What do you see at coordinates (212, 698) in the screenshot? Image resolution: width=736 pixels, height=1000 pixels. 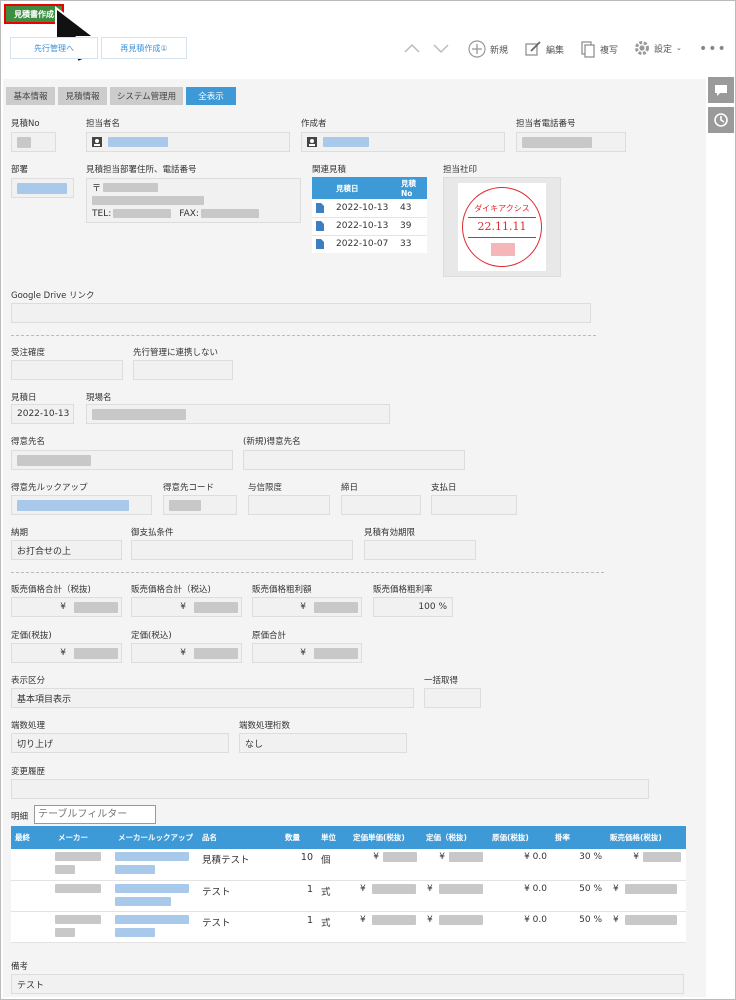 I see `display-type-field: 基本項目表示` at bounding box center [212, 698].